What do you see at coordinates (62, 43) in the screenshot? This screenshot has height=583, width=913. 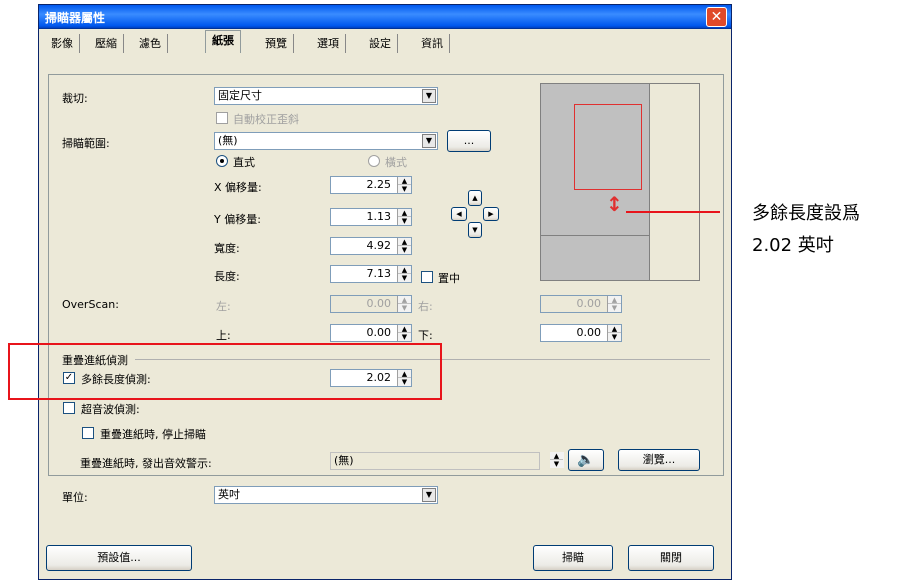 I see `tab-image: 影像` at bounding box center [62, 43].